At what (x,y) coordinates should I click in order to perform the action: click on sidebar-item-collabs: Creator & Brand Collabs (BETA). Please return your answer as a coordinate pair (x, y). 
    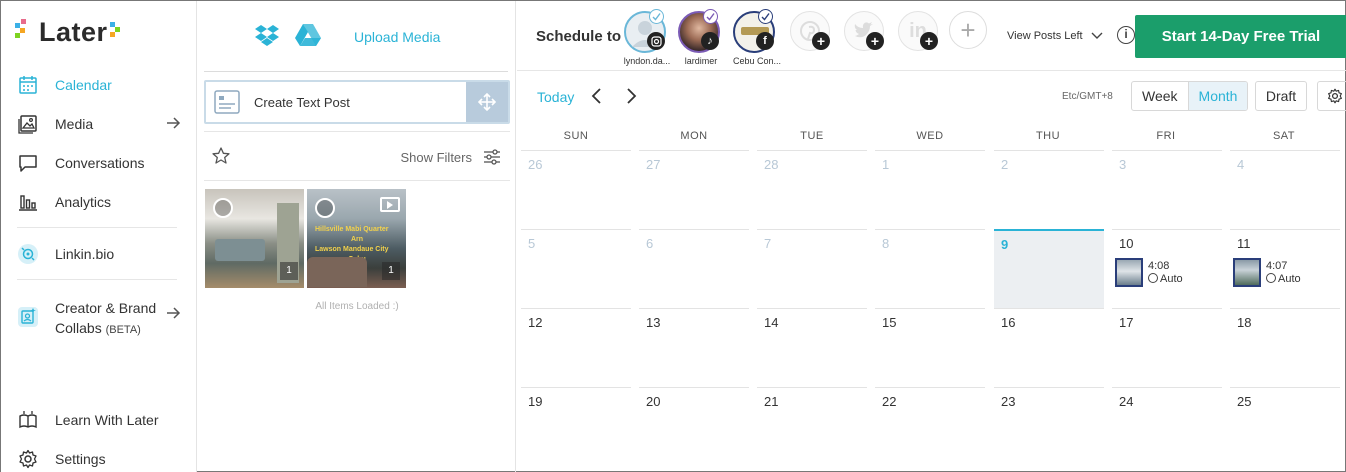
    Looking at the image, I should click on (102, 318).